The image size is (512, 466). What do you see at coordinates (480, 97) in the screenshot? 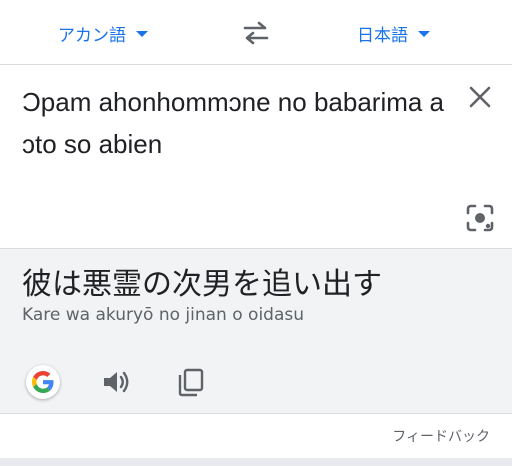
I see `close-icon` at bounding box center [480, 97].